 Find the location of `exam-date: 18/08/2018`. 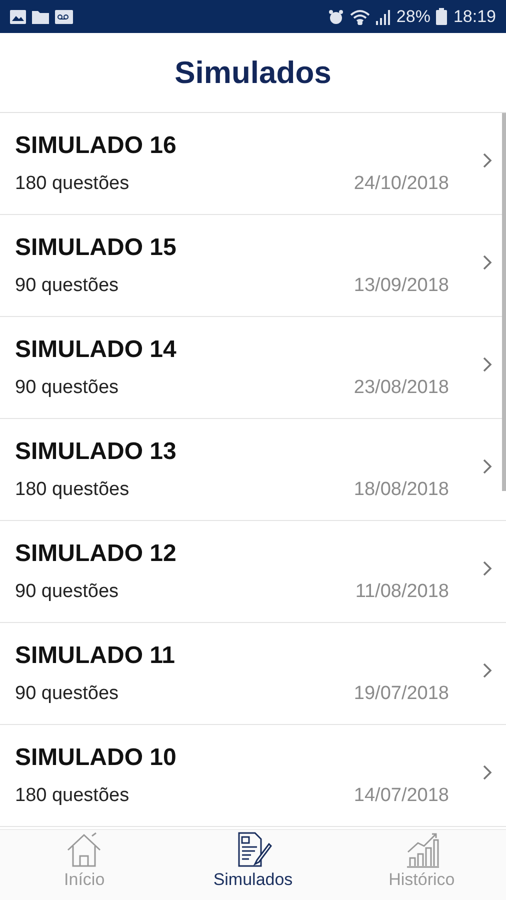

exam-date: 18/08/2018 is located at coordinates (401, 490).